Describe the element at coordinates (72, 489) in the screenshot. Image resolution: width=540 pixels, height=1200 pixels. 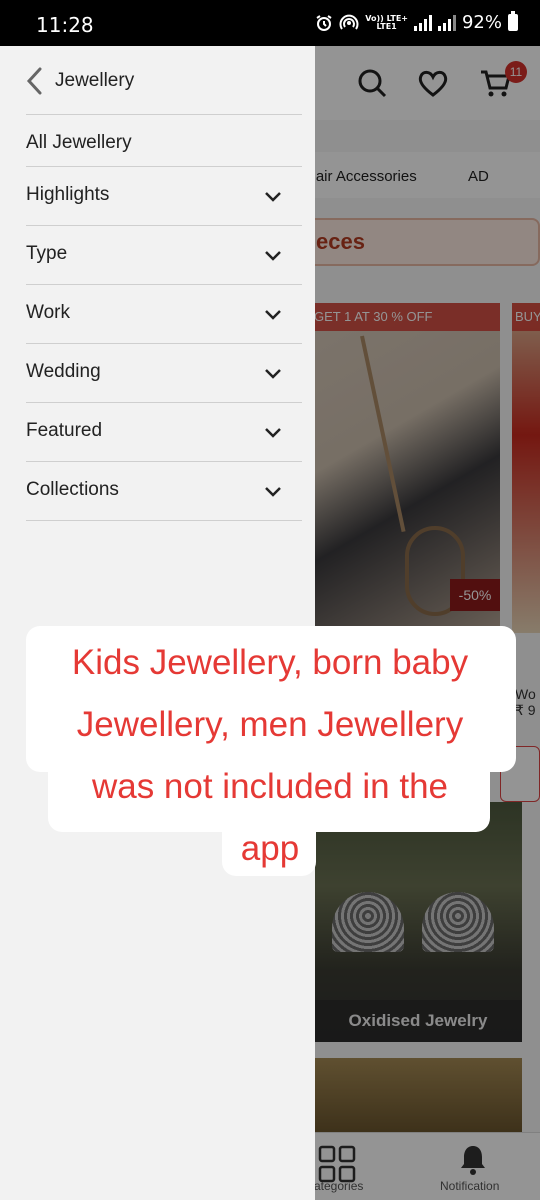
I see `menu-item-label: Collections` at that location.